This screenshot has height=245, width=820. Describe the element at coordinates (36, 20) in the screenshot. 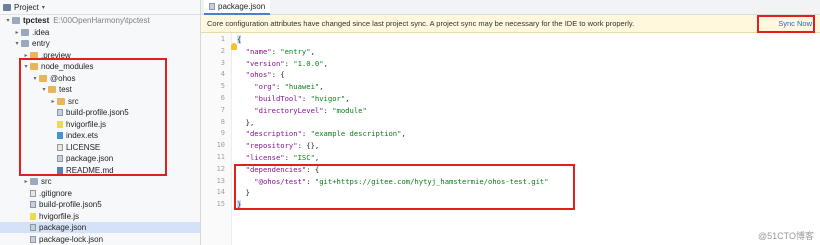

I see `tree-item-label: tpctest` at that location.